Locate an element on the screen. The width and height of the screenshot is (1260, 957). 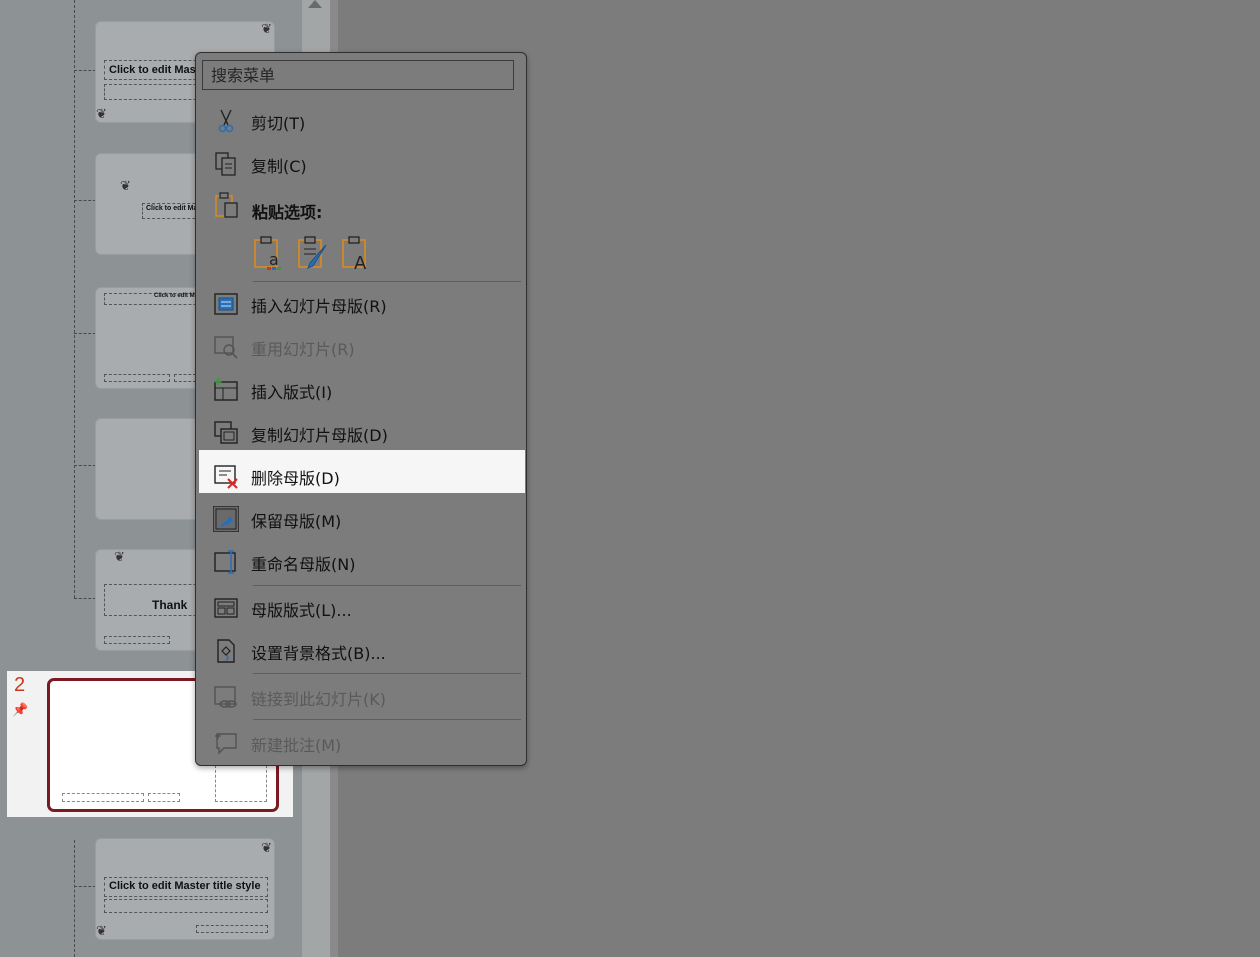
layout-thumbnail-7: ❦ Click to edit Master title style ❦ is located at coordinates (185, 889).